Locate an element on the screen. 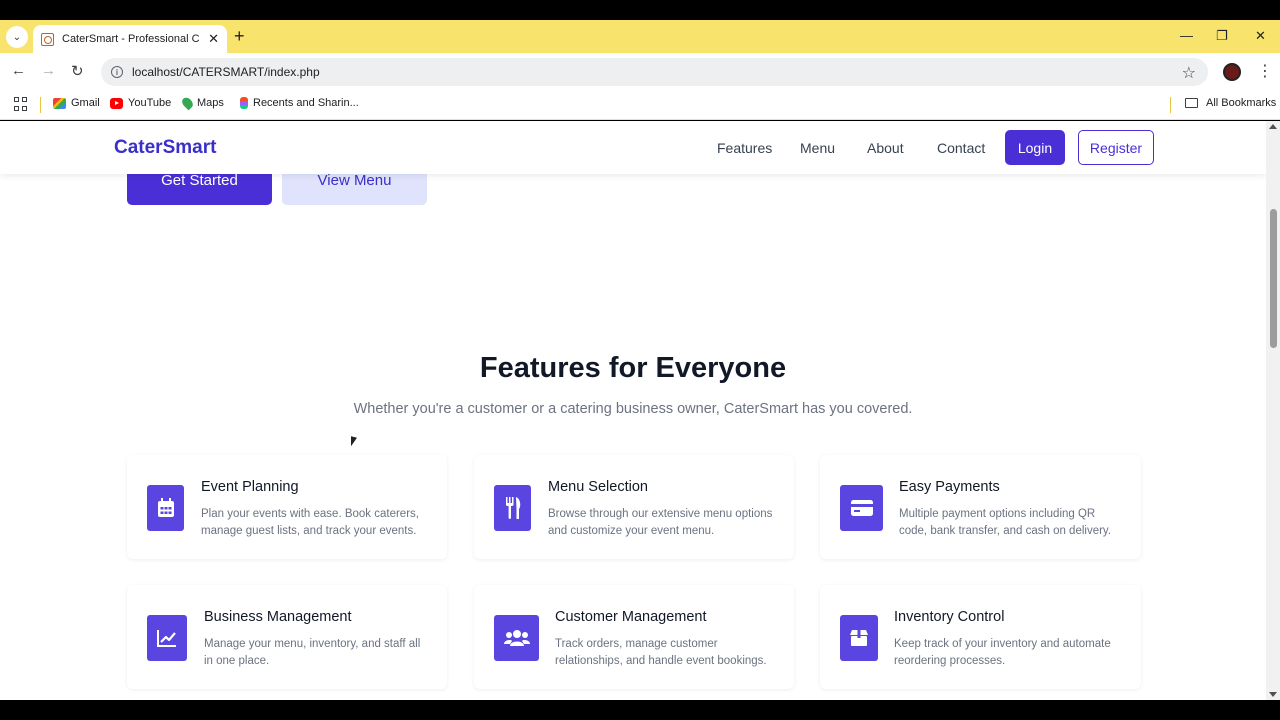 The image size is (1280, 720). nav-about: About is located at coordinates (885, 148).